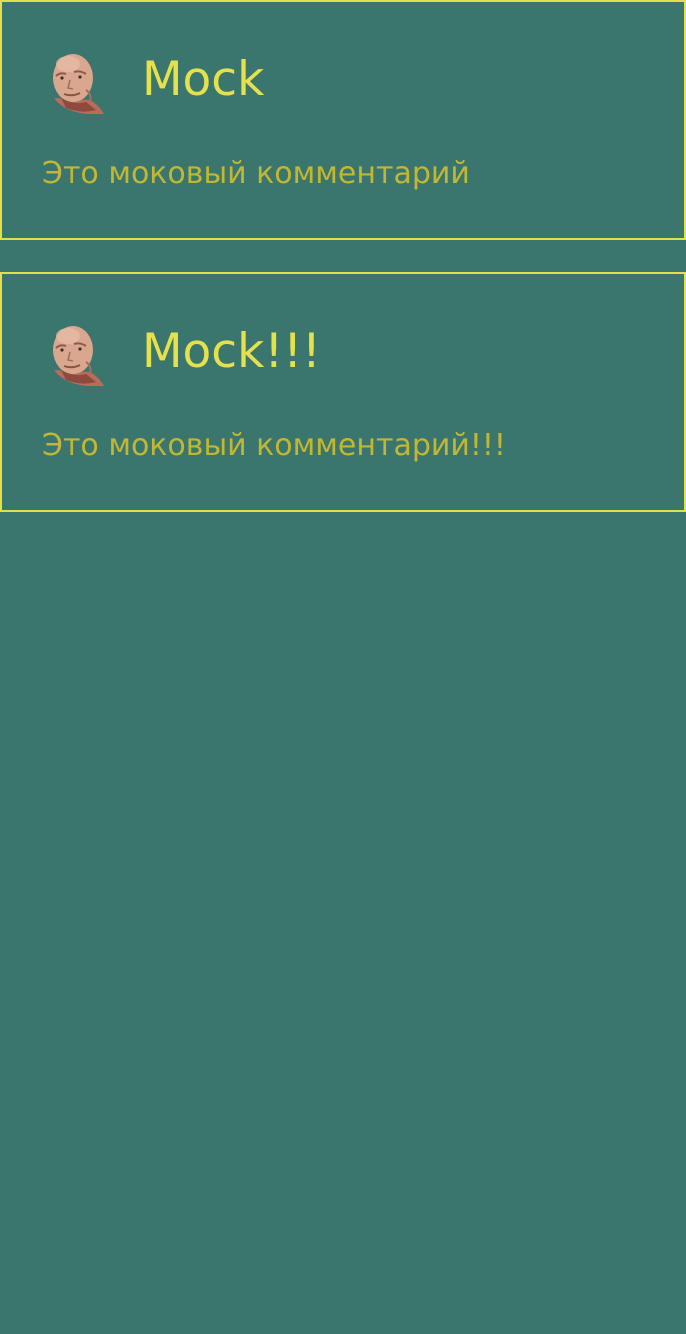  Describe the element at coordinates (231, 351) in the screenshot. I see `comment-author: Mock!!!` at that location.